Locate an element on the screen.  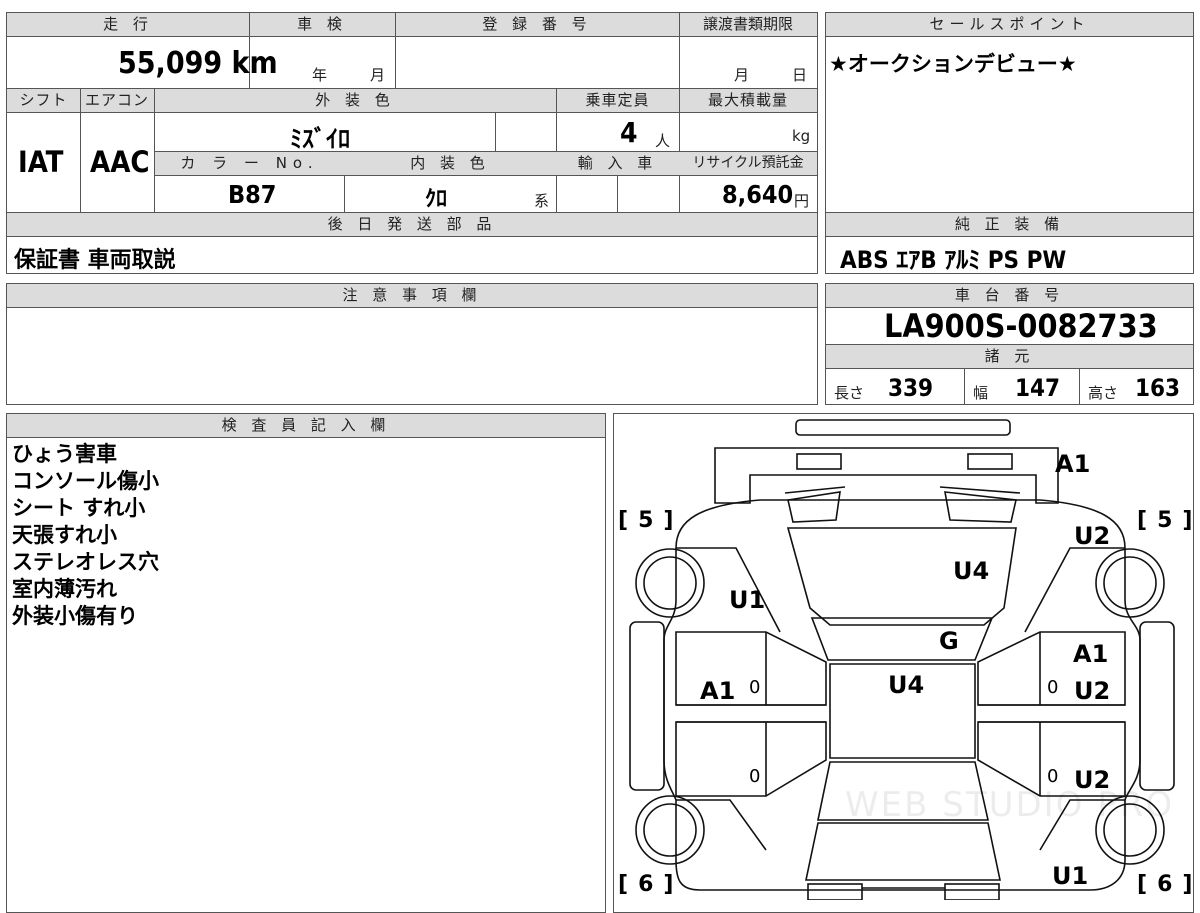
transfer-day-label: 日 is located at coordinates (800, 75).